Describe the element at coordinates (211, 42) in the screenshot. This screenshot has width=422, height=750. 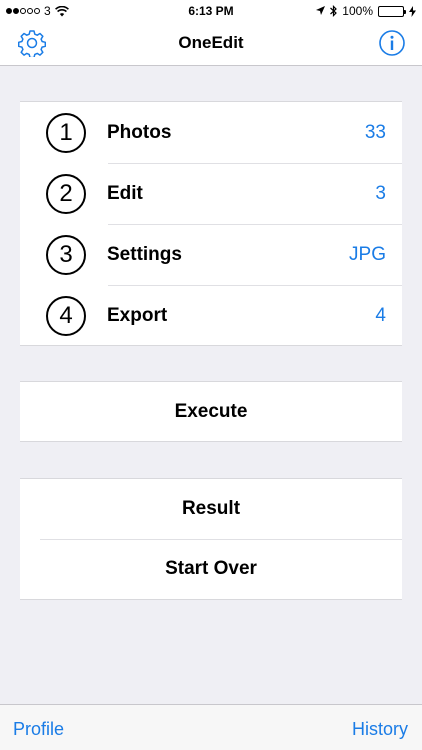
I see `page-title: OneEdit` at that location.